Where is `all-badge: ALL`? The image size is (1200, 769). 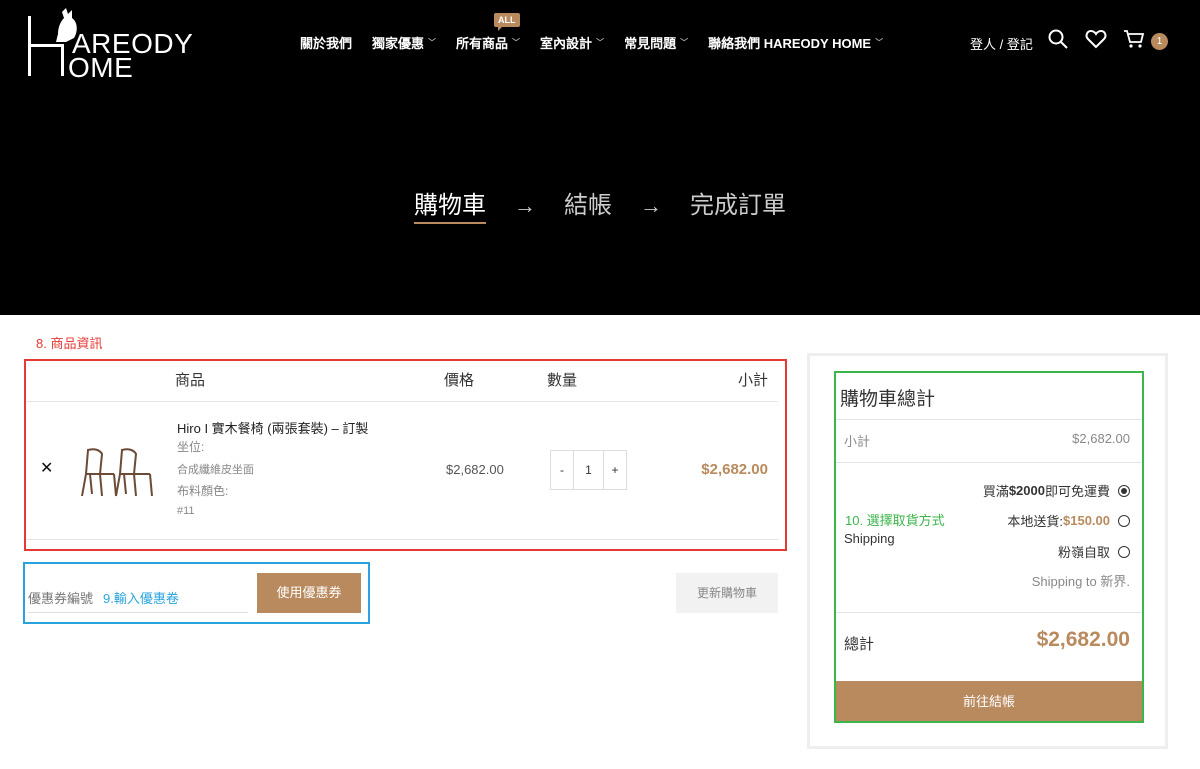 all-badge: ALL is located at coordinates (507, 21).